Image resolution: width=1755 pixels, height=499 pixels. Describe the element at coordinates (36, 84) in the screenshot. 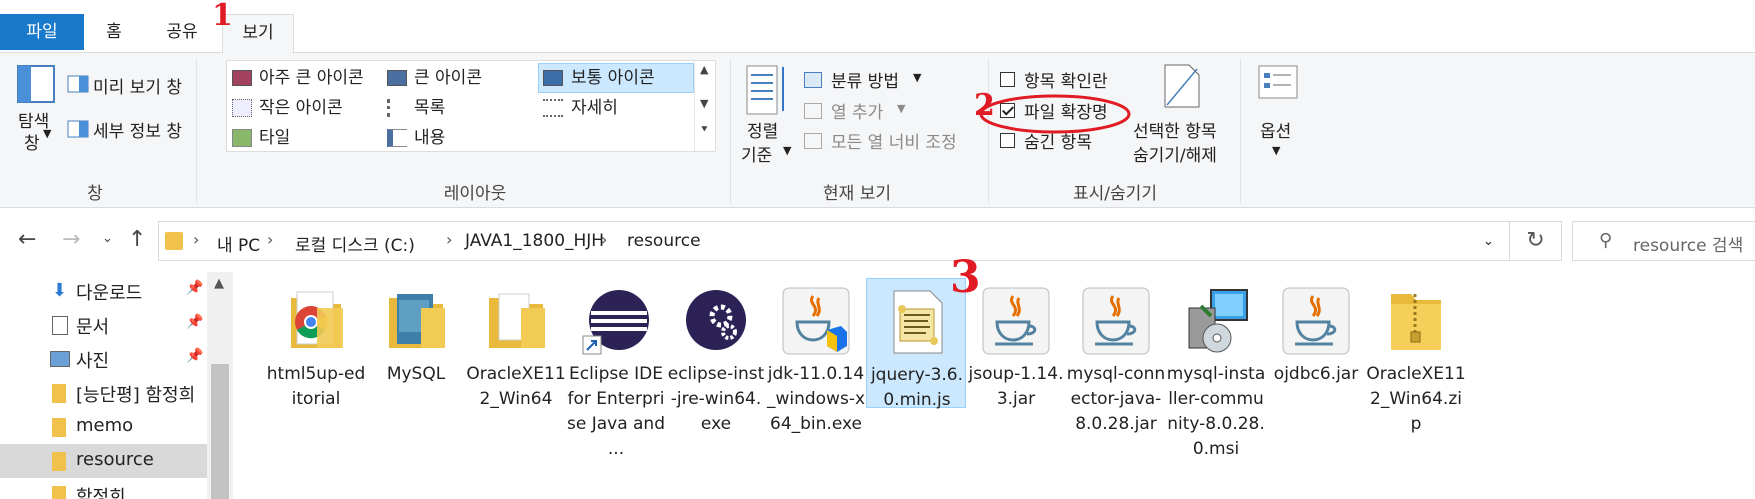

I see `navigation-pane-icon` at that location.